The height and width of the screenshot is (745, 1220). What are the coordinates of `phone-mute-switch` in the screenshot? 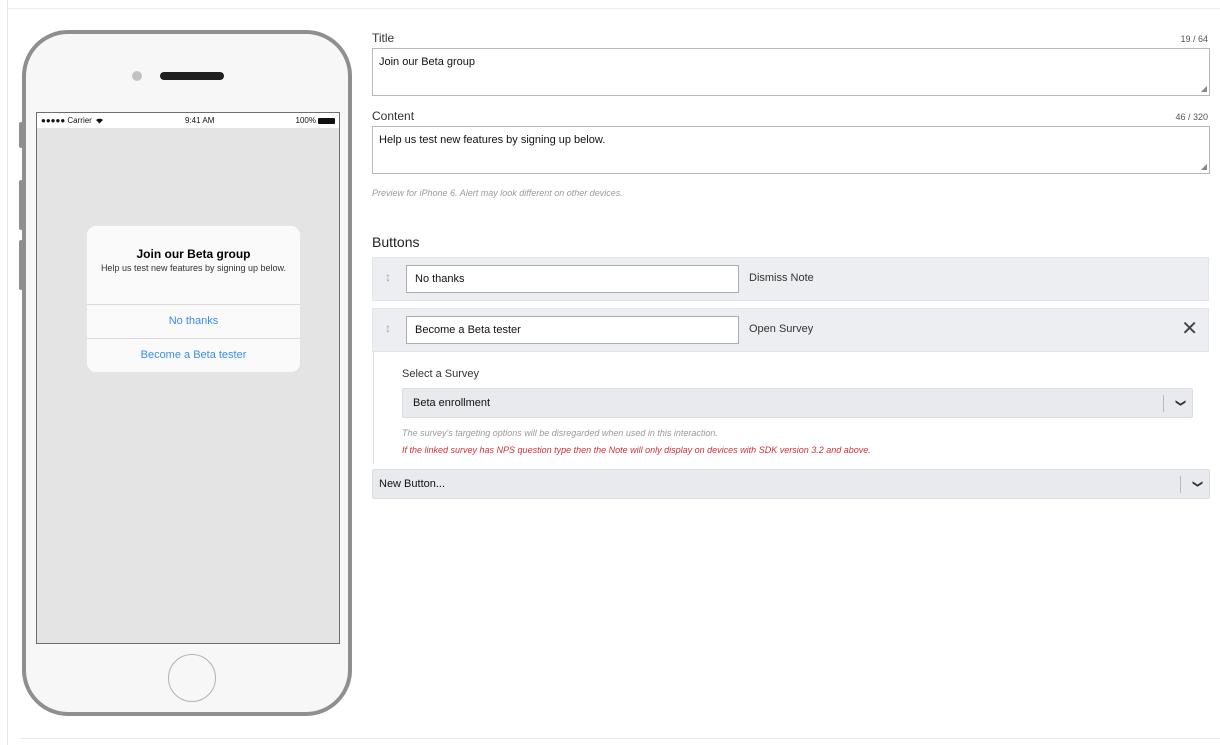 It's located at (21, 135).